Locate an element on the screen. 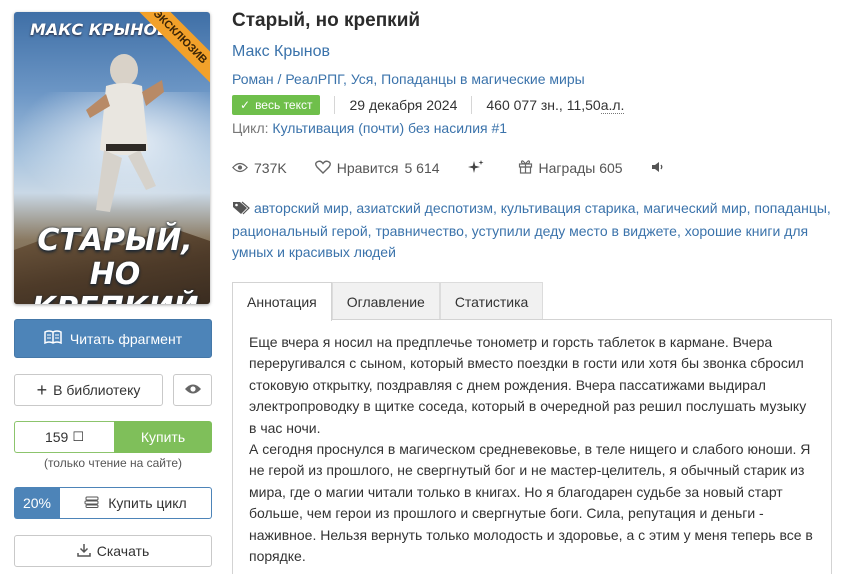 Image resolution: width=845 pixels, height=574 pixels. cover-title: СТАРЫЙ, НО КРЕПКИЙ is located at coordinates (115, 264).